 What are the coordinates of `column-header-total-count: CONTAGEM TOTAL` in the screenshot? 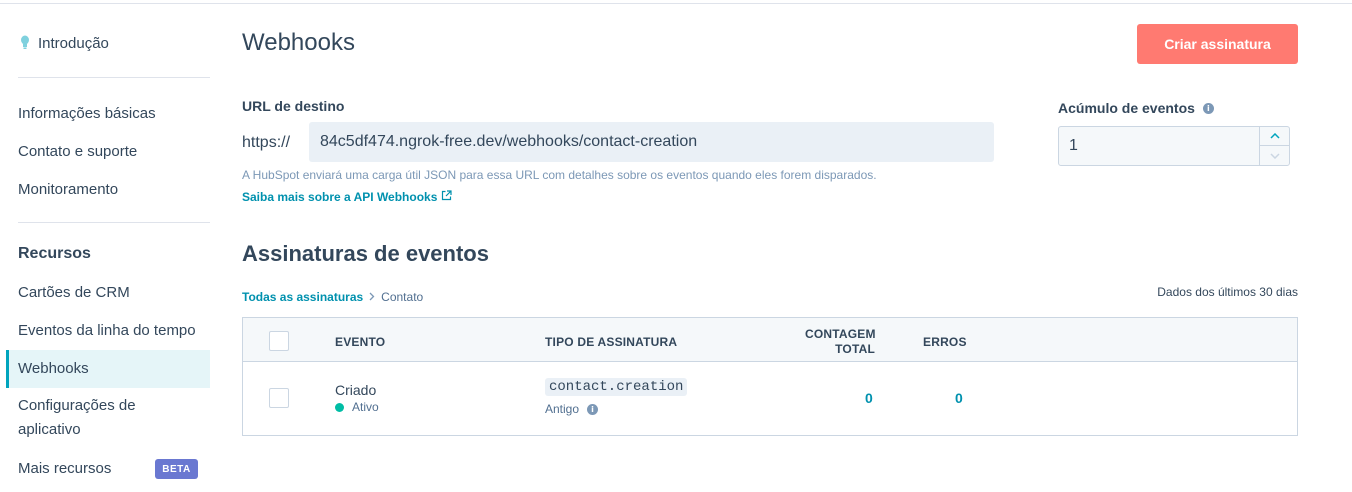 It's located at (840, 342).